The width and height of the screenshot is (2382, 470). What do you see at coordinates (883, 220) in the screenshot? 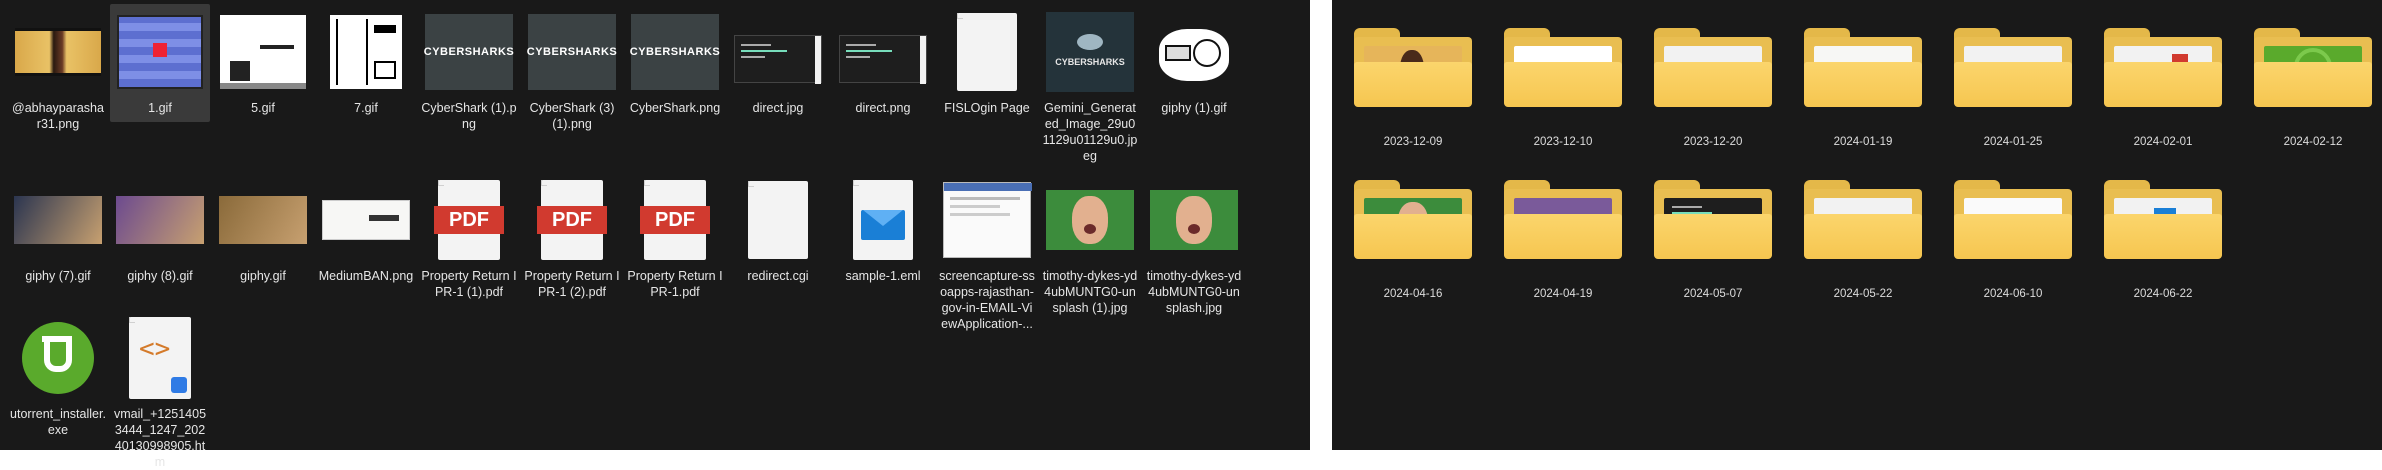
I see `email-file-icon` at bounding box center [883, 220].